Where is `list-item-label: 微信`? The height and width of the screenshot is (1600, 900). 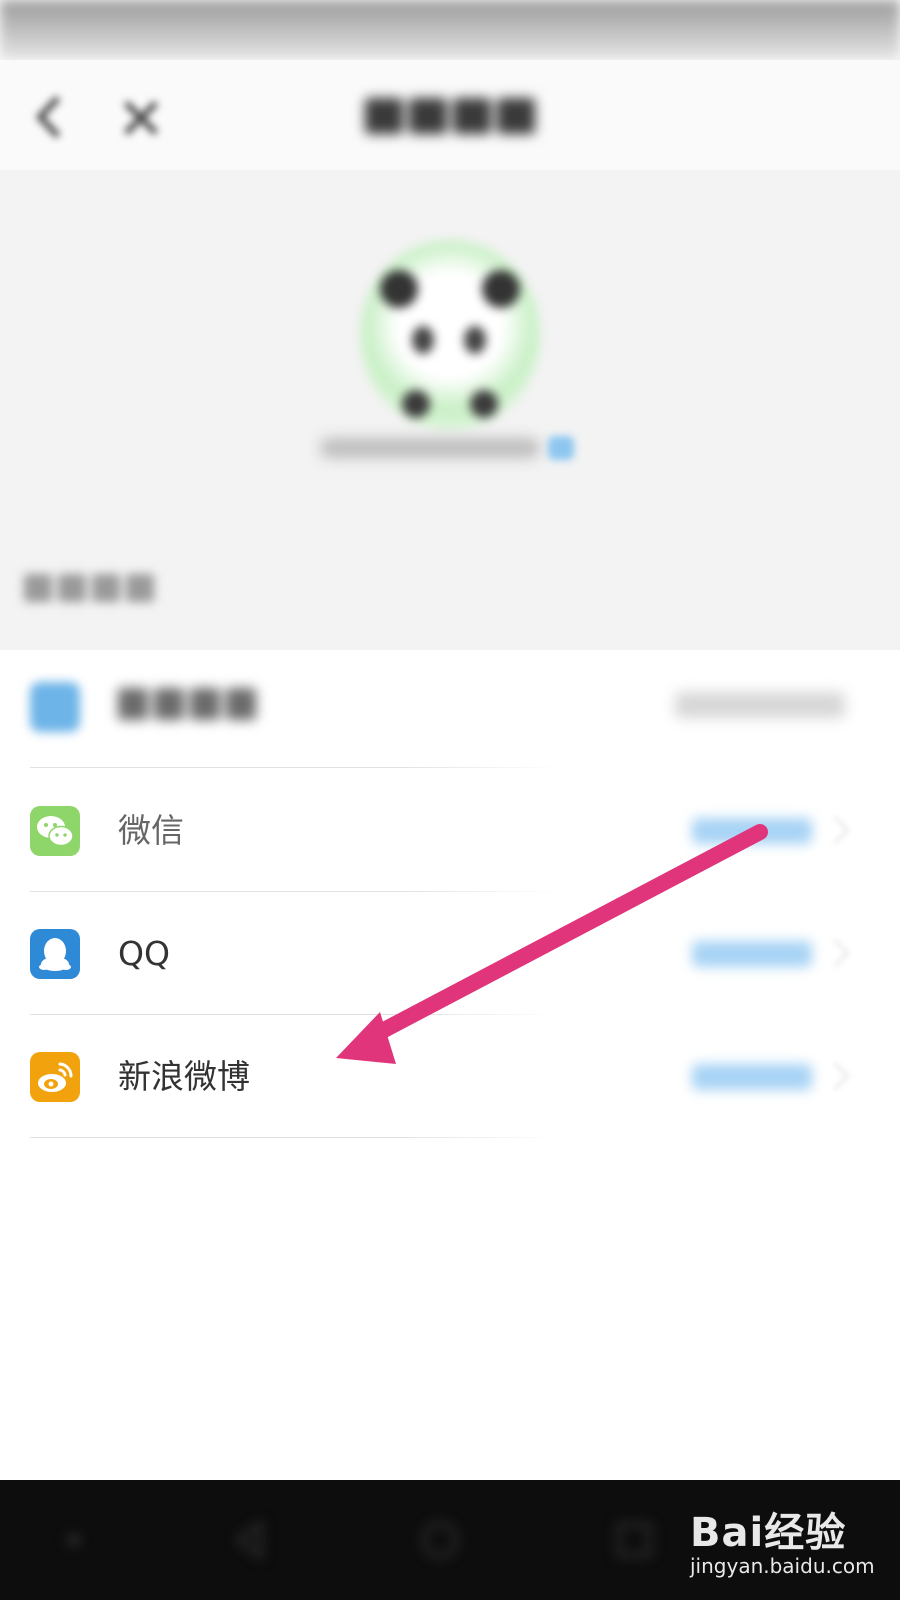
list-item-label: 微信 is located at coordinates (151, 830).